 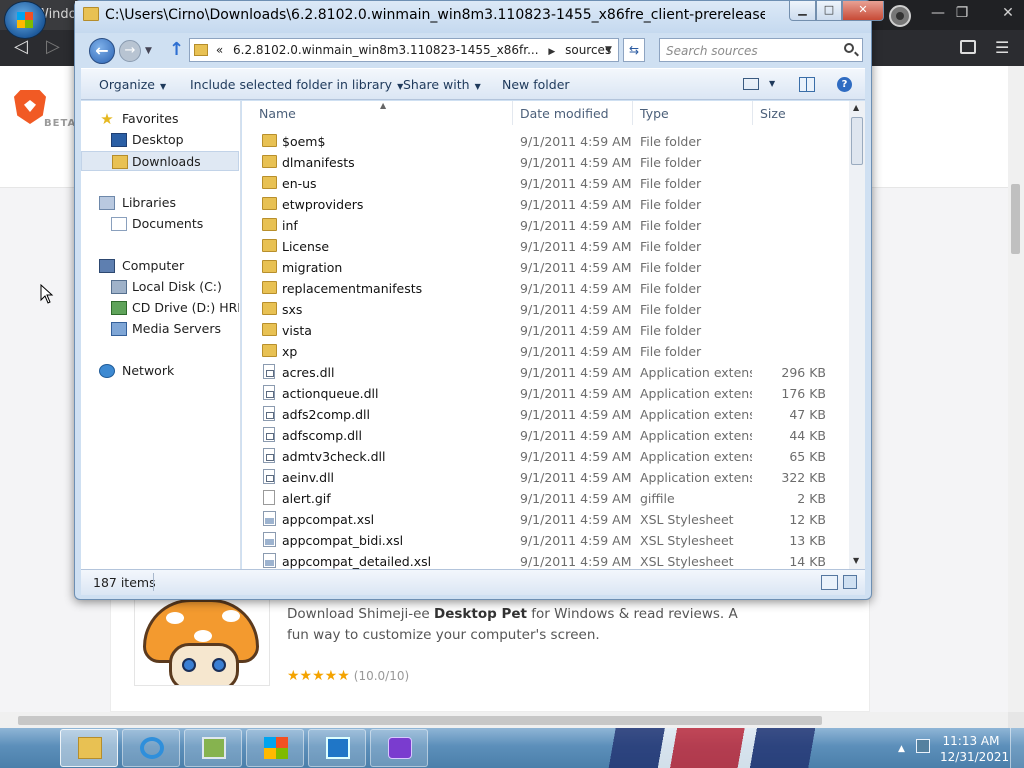 What do you see at coordinates (277, 113) in the screenshot?
I see `column-header-name: Name` at bounding box center [277, 113].